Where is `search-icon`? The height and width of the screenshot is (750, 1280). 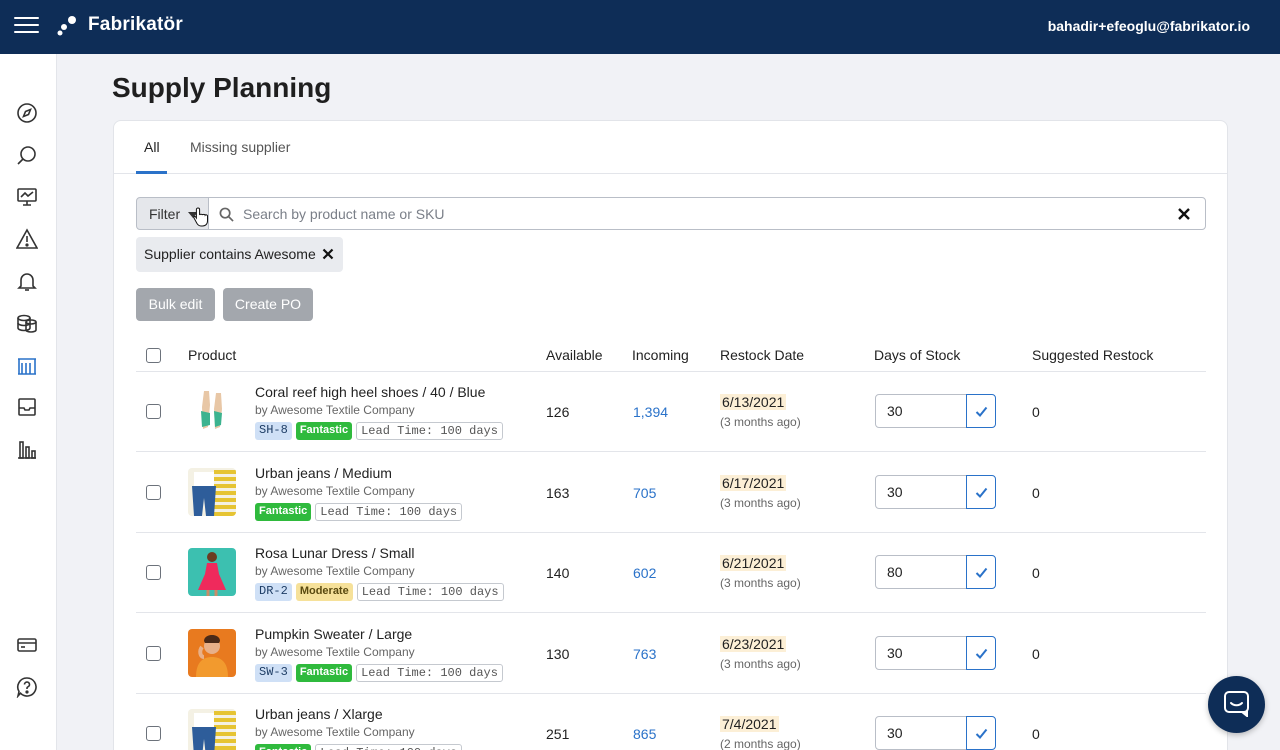 search-icon is located at coordinates (27, 155).